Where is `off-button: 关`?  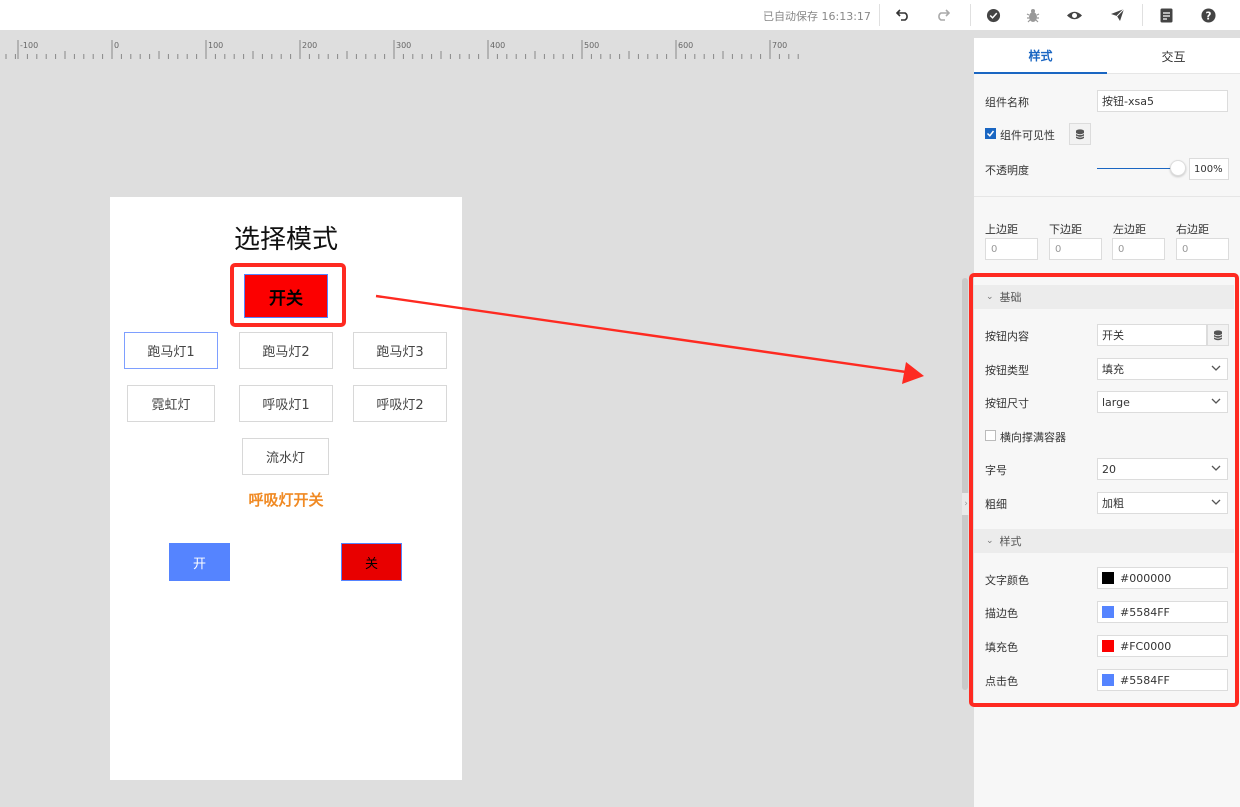
off-button: 关 is located at coordinates (371, 562).